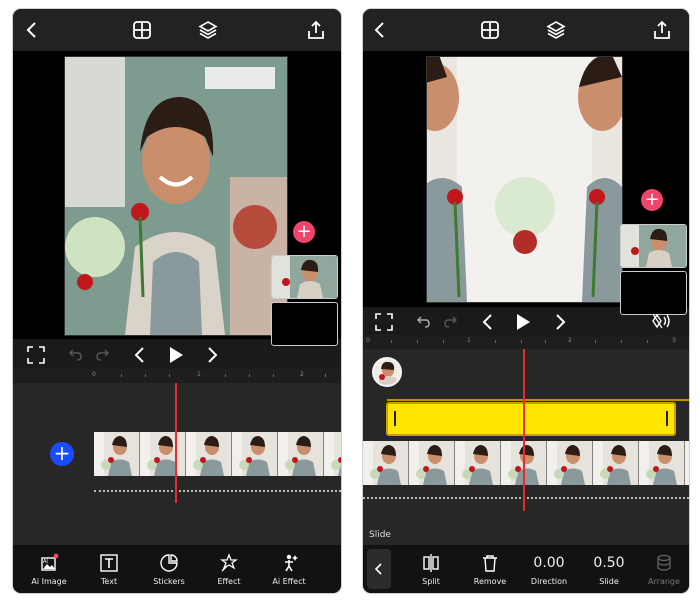 The width and height of the screenshot is (700, 605). I want to click on transition-avatar, so click(387, 372).